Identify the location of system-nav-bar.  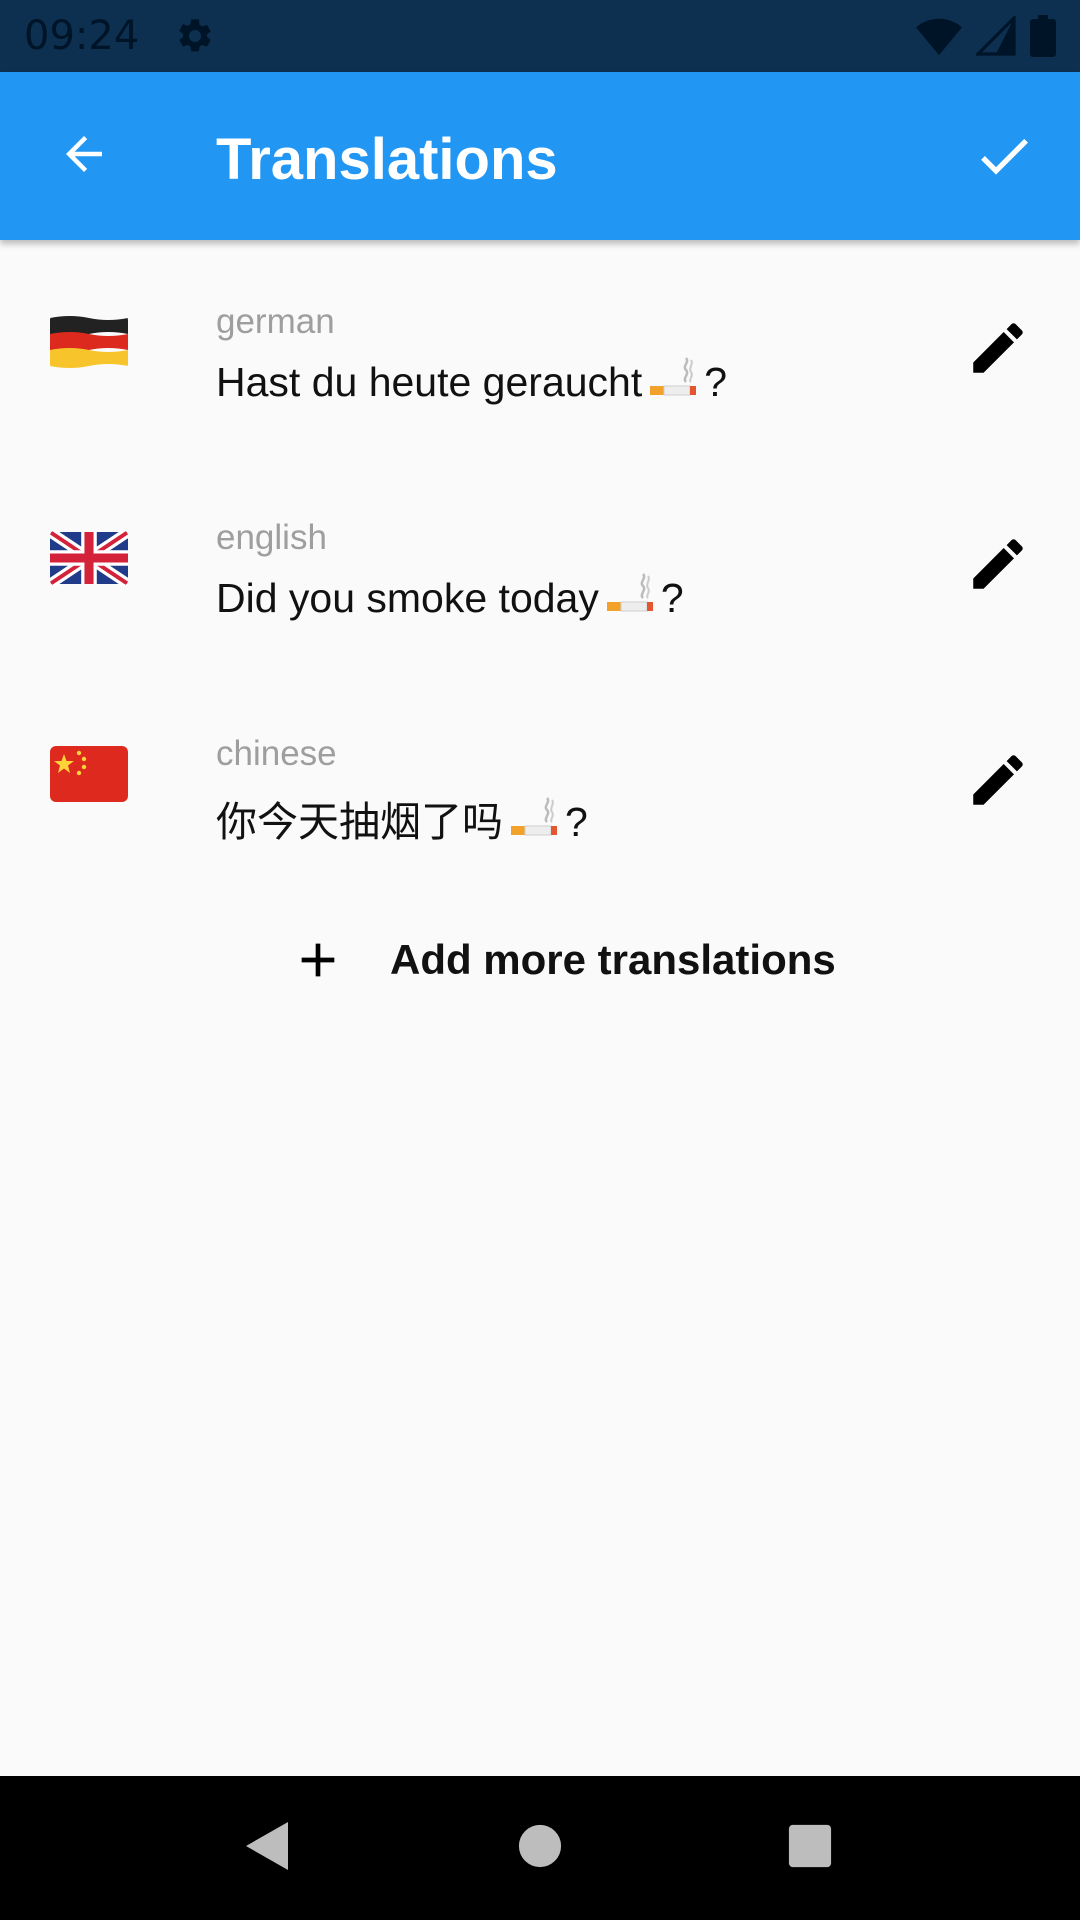
(540, 1848).